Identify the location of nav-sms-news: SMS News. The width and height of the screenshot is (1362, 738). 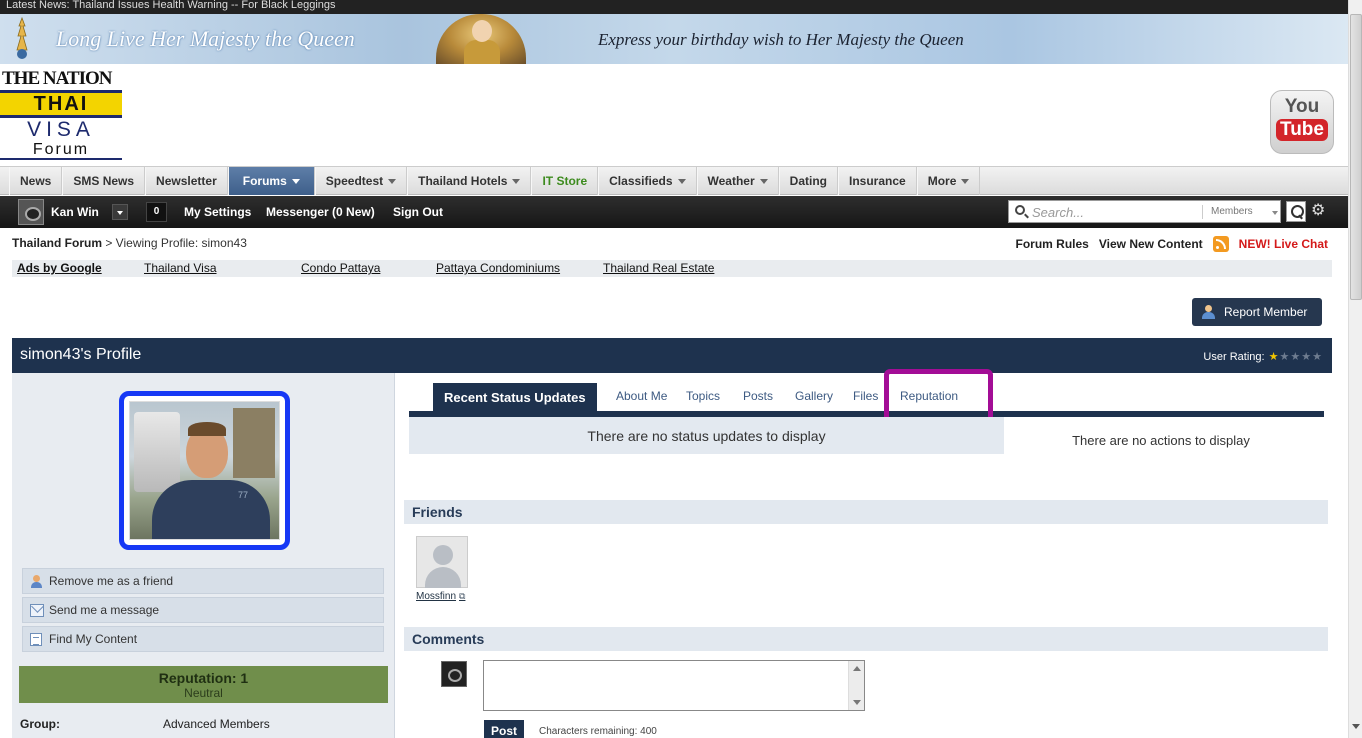
(104, 181).